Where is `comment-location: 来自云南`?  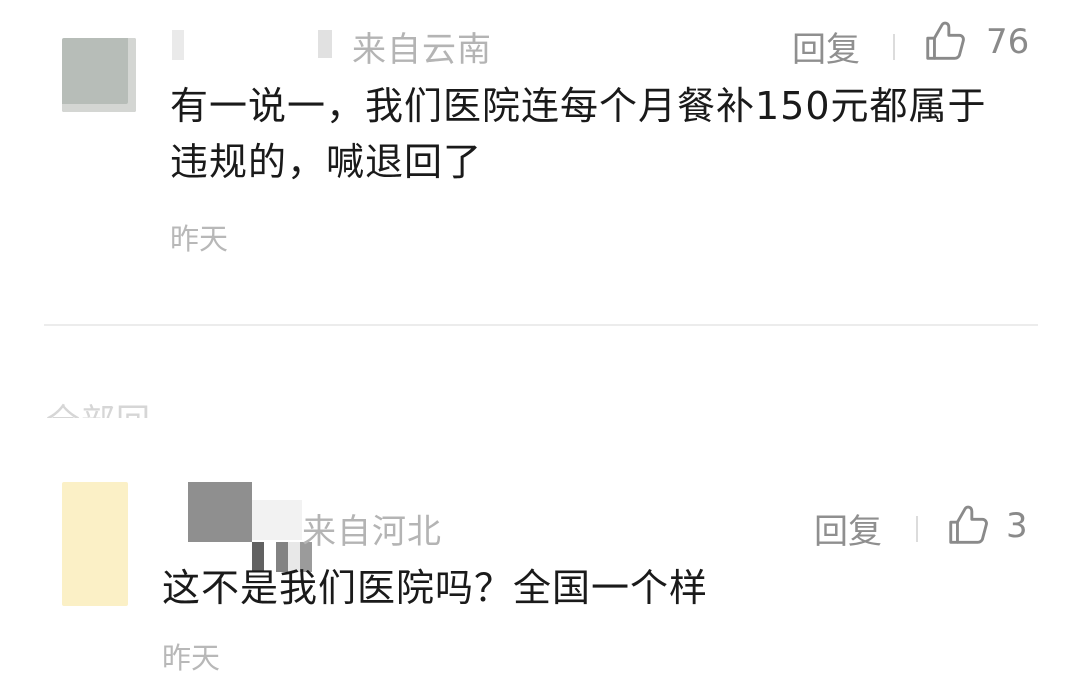
comment-location: 来自云南 is located at coordinates (422, 50).